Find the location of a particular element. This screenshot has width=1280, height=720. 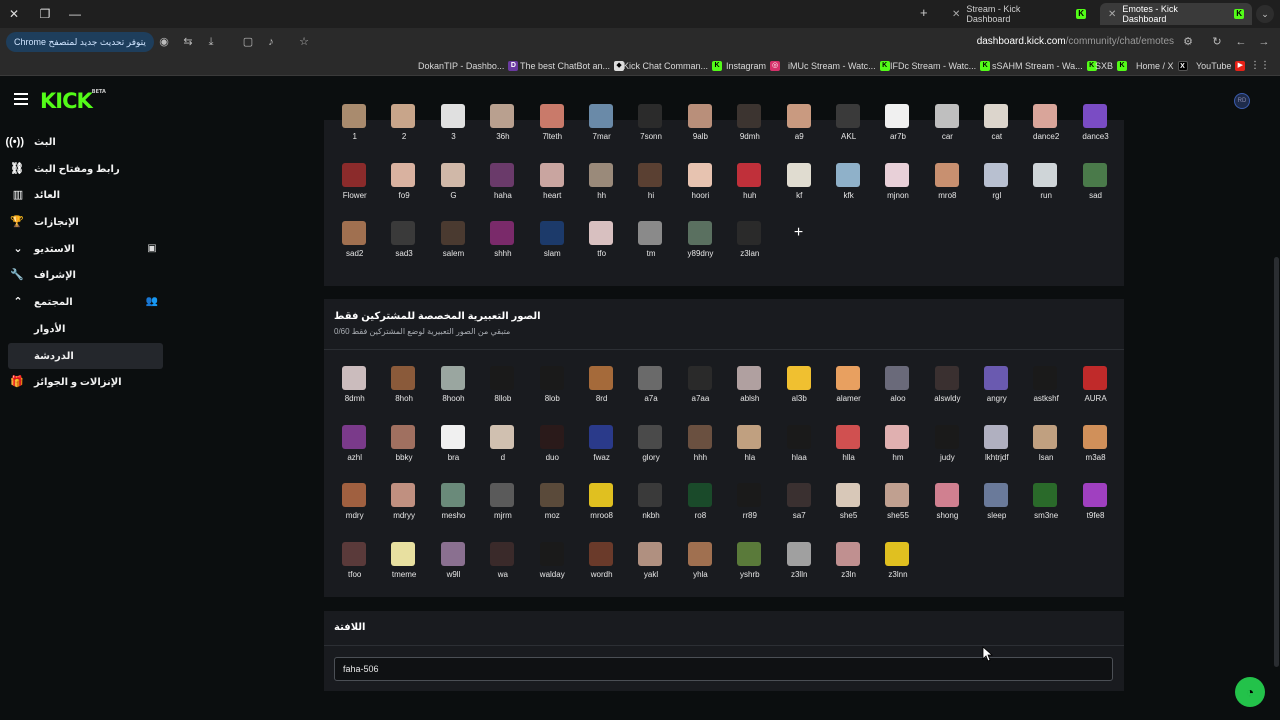

emote-item: aloo is located at coordinates (897, 391).